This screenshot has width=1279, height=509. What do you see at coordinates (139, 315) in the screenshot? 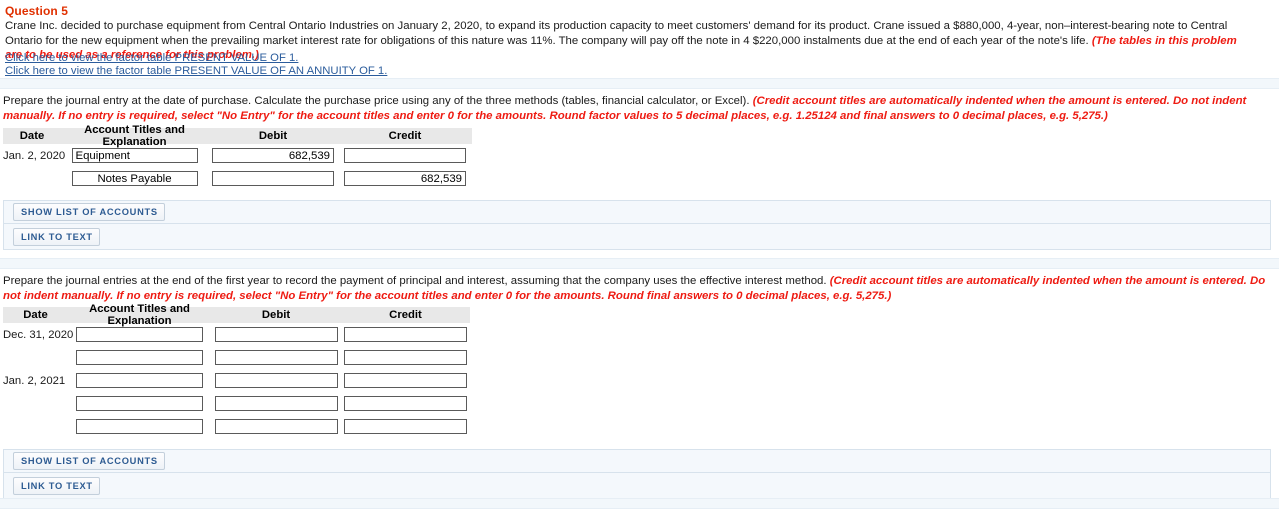
I see `table-b-header-account: Account Titles and Explanation` at bounding box center [139, 315].